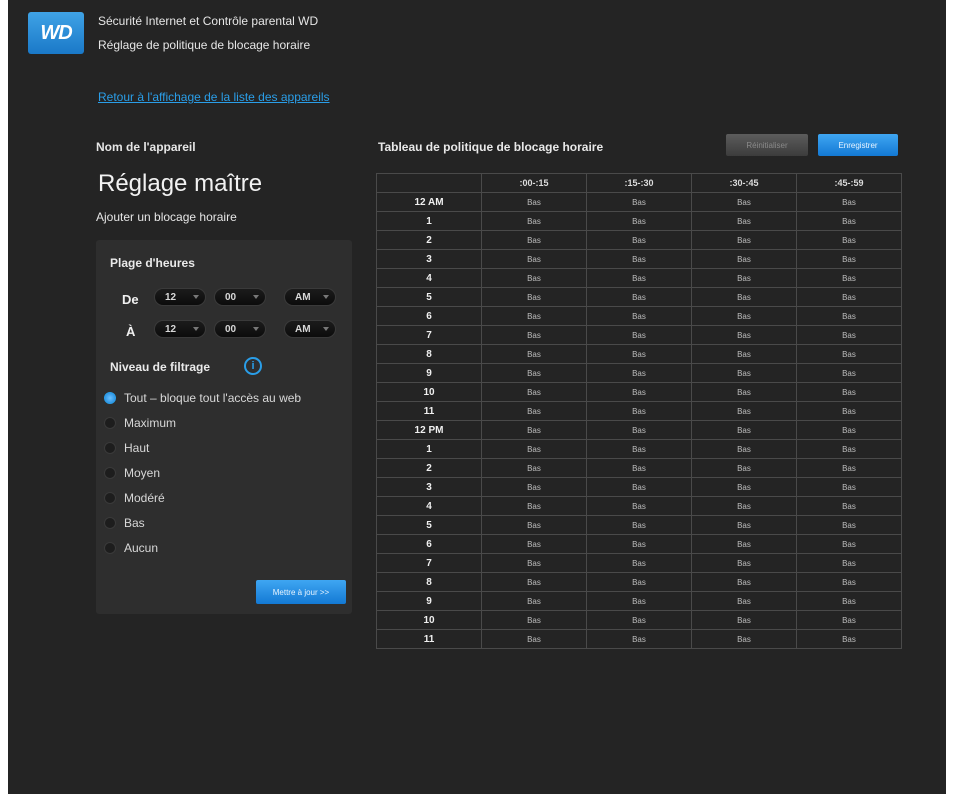 This screenshot has height=804, width=954. I want to click on filter-option-haut: Haut, so click(126, 448).